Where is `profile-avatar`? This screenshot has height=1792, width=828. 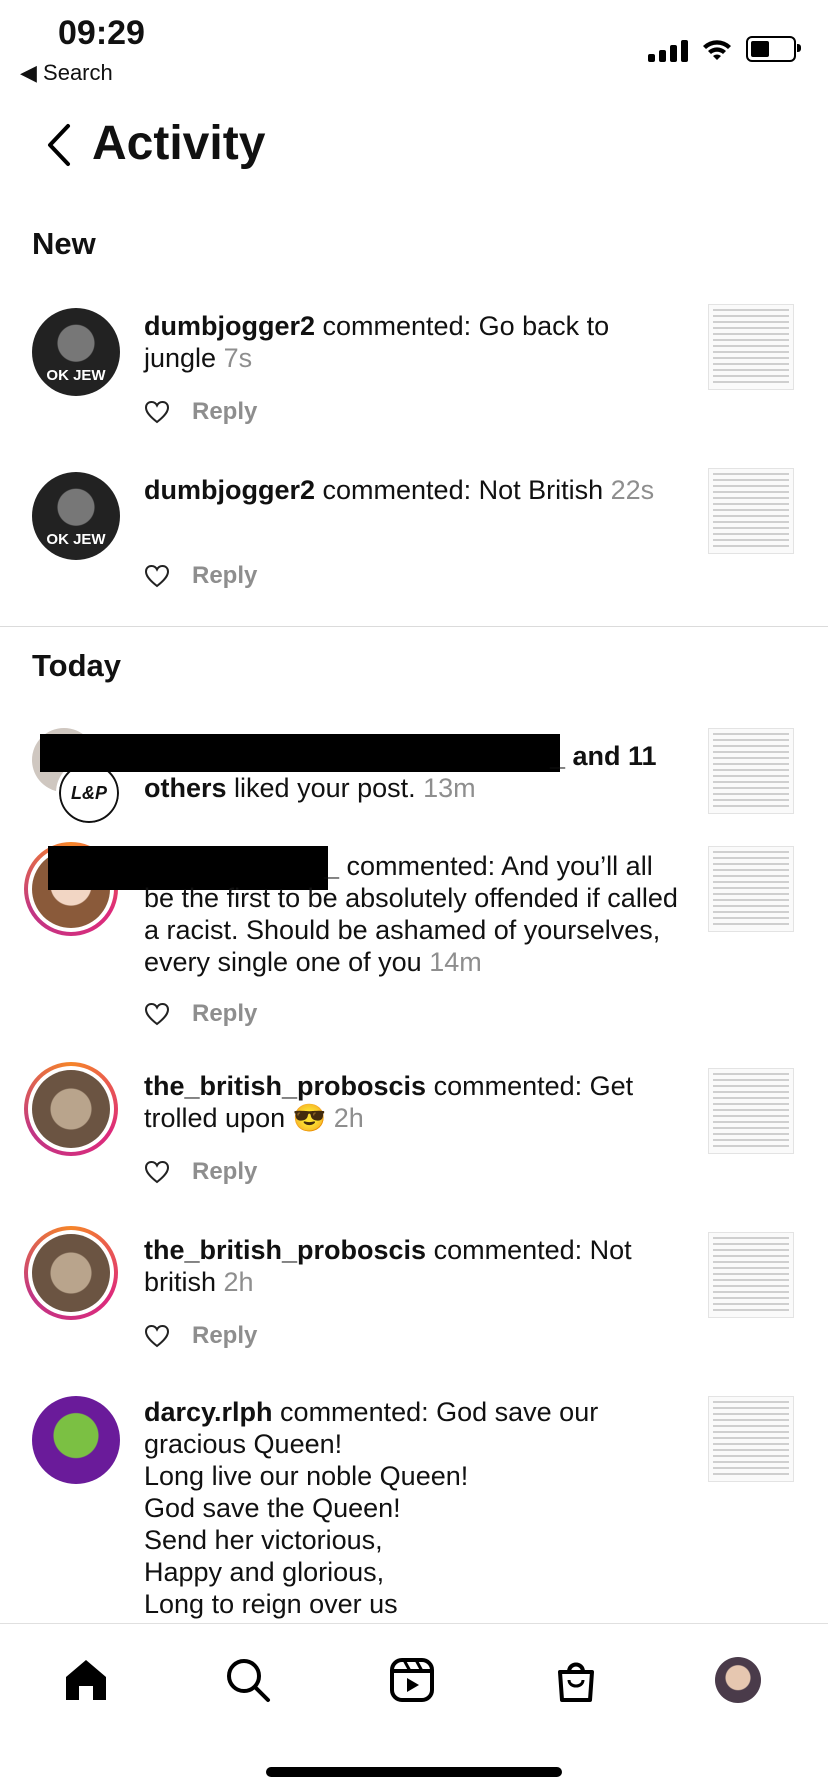
profile-avatar is located at coordinates (738, 1680).